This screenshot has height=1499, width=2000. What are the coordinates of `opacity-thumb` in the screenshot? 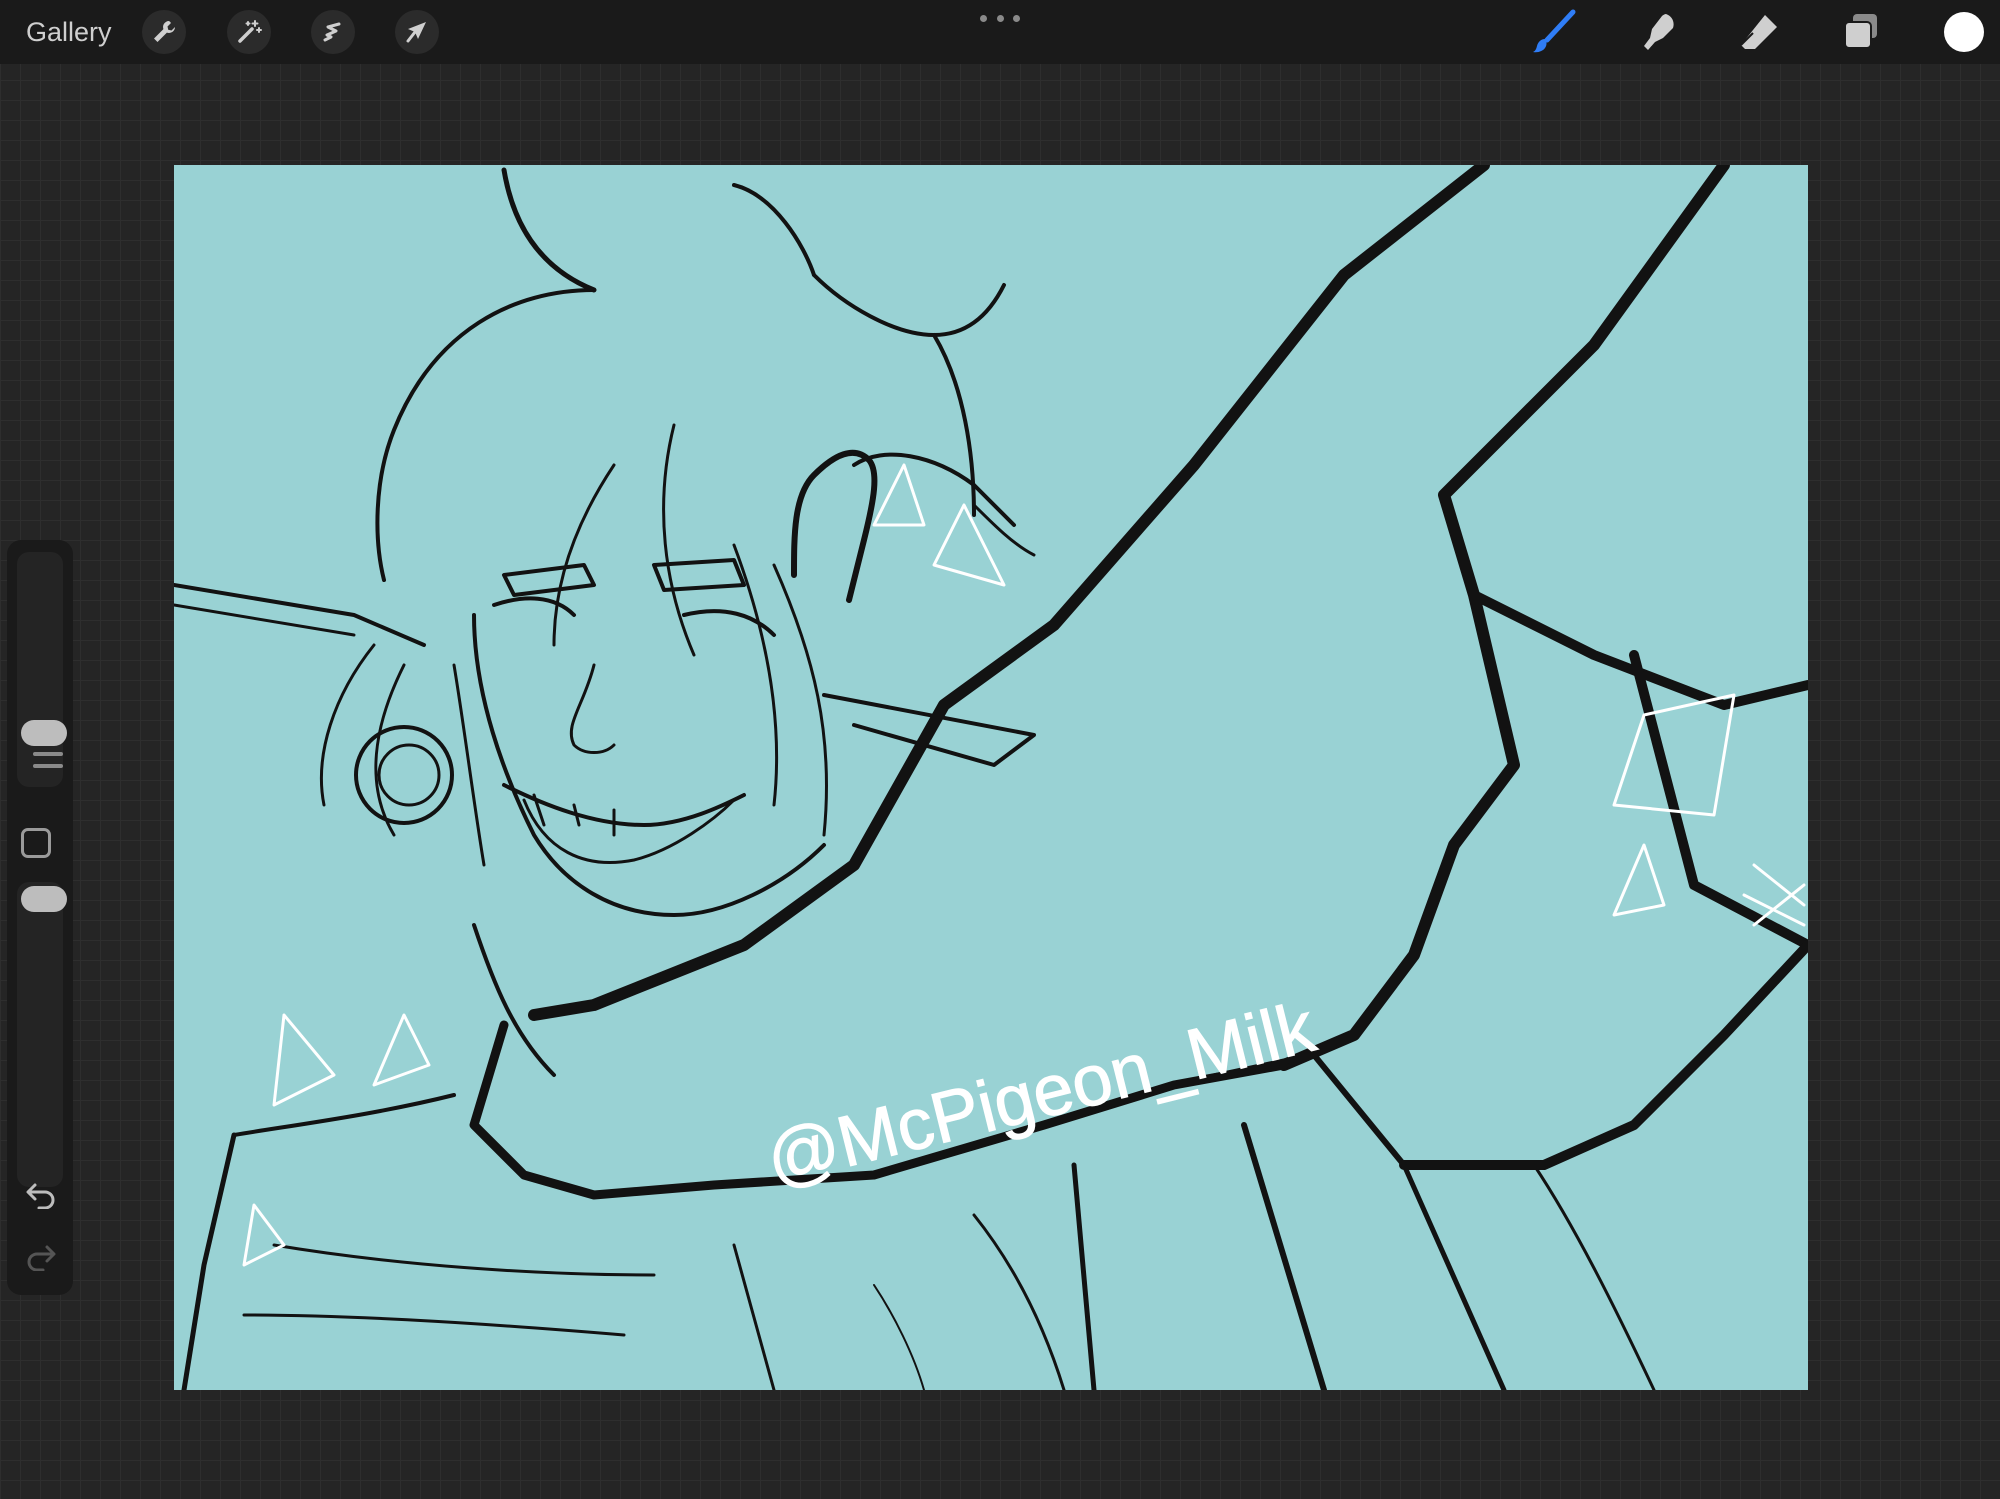 It's located at (44, 899).